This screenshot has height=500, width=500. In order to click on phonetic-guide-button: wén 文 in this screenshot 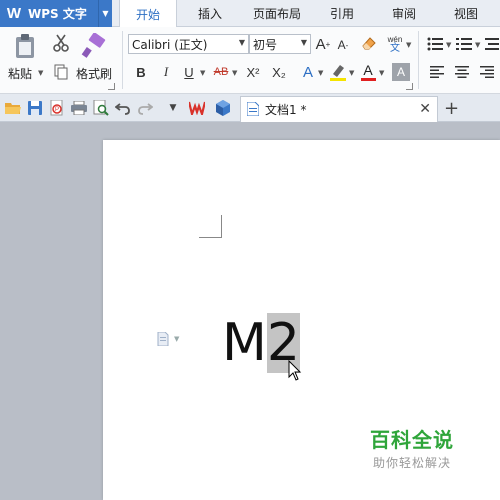, I will do `click(395, 44)`.